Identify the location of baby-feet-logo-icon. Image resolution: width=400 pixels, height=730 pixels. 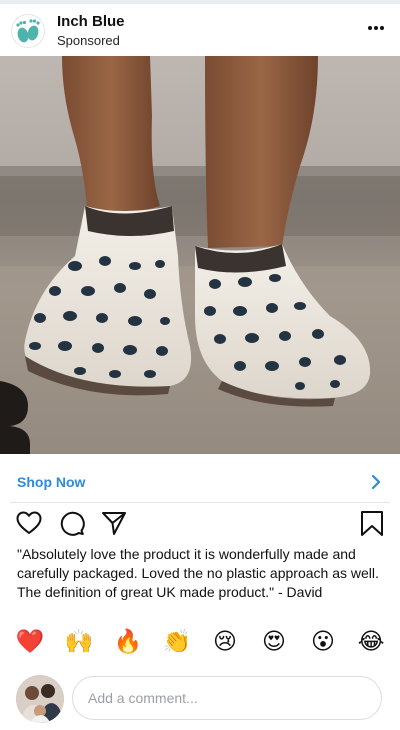
(28, 31).